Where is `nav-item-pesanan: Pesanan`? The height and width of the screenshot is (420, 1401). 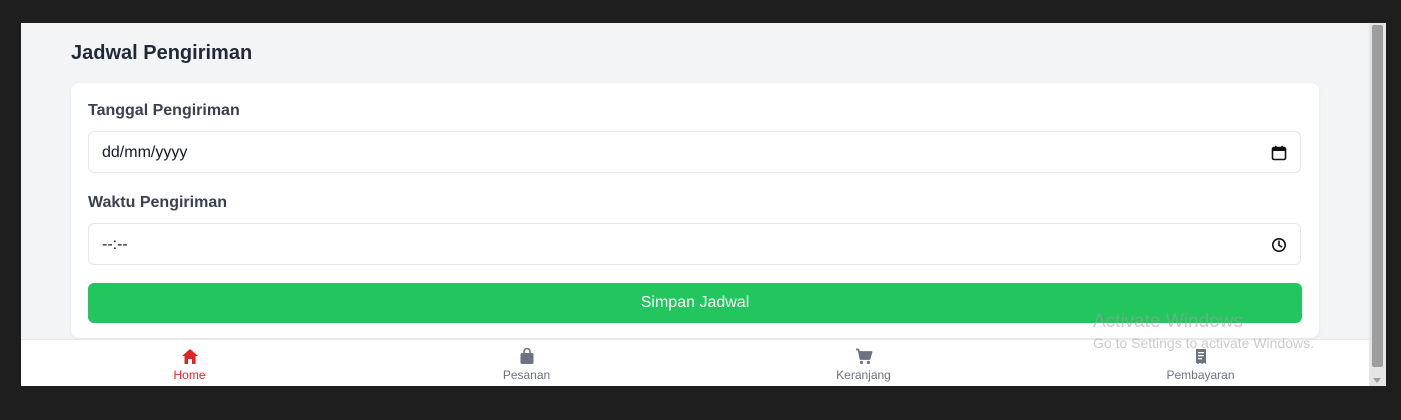
nav-item-pesanan: Pesanan is located at coordinates (526, 363).